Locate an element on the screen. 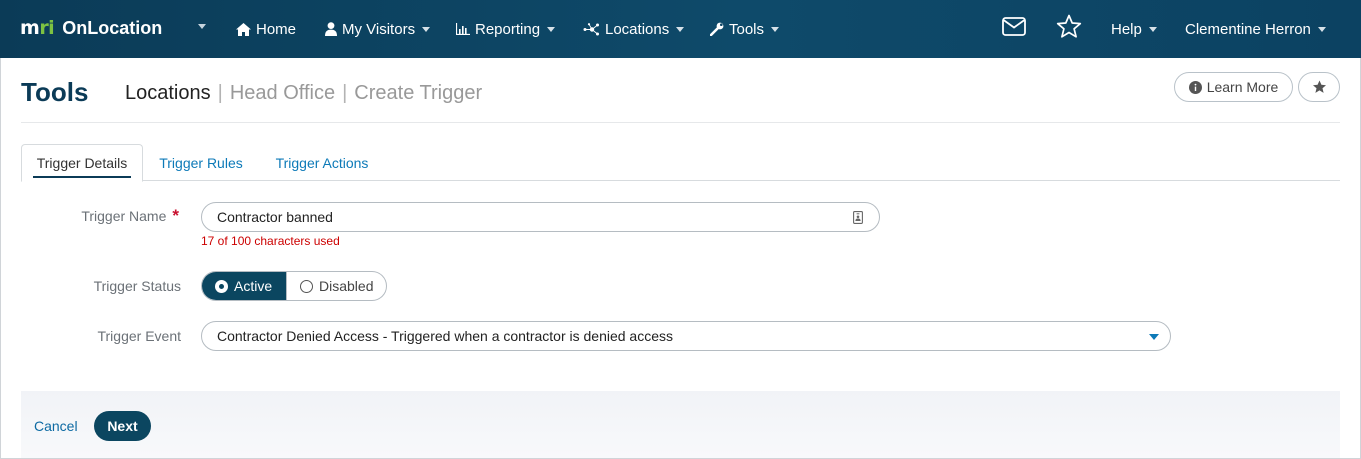 Image resolution: width=1361 pixels, height=459 pixels. tab-trigger-rules: Trigger Rules is located at coordinates (201, 162).